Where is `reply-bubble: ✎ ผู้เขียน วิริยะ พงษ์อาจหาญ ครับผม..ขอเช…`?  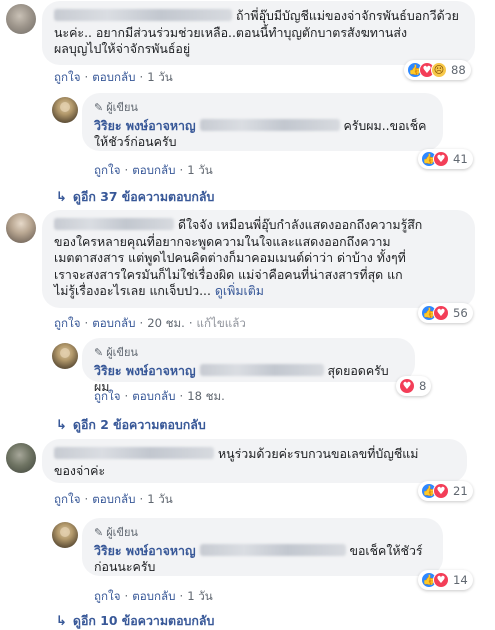 reply-bubble: ✎ ผู้เขียน วิริยะ พงษ์อาจหาญ ครับผม..ขอเช… is located at coordinates (262, 122).